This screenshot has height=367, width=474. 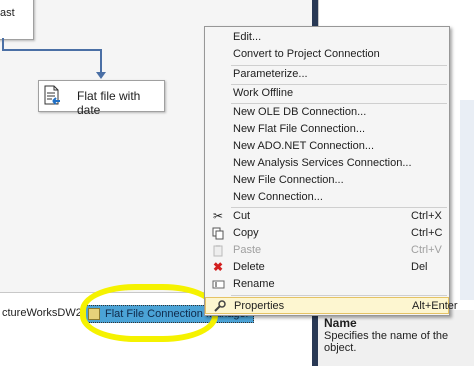 What do you see at coordinates (419, 267) in the screenshot?
I see `menu-item-shortcut: Del` at bounding box center [419, 267].